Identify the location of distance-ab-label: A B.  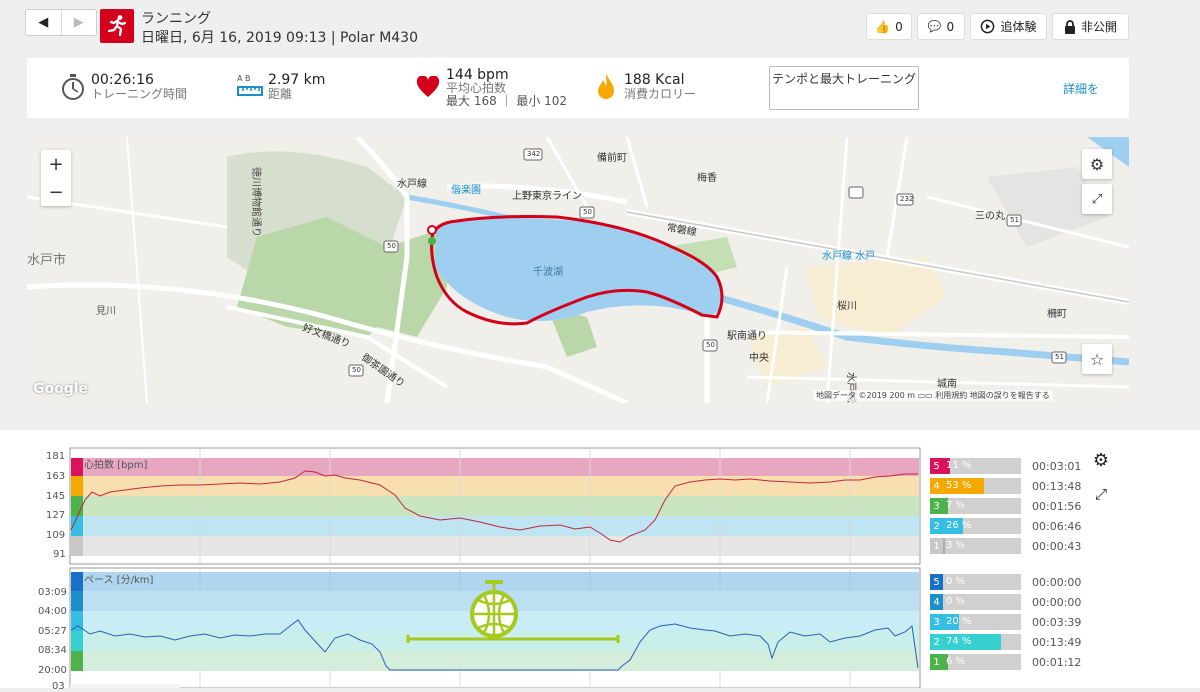
(244, 78).